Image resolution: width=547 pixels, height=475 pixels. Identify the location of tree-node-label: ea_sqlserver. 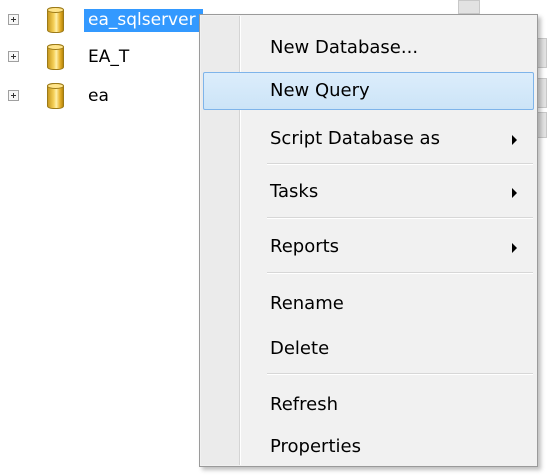
(143, 20).